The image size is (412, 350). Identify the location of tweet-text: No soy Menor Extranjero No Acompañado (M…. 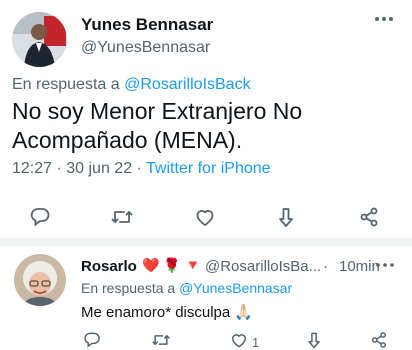
(157, 125).